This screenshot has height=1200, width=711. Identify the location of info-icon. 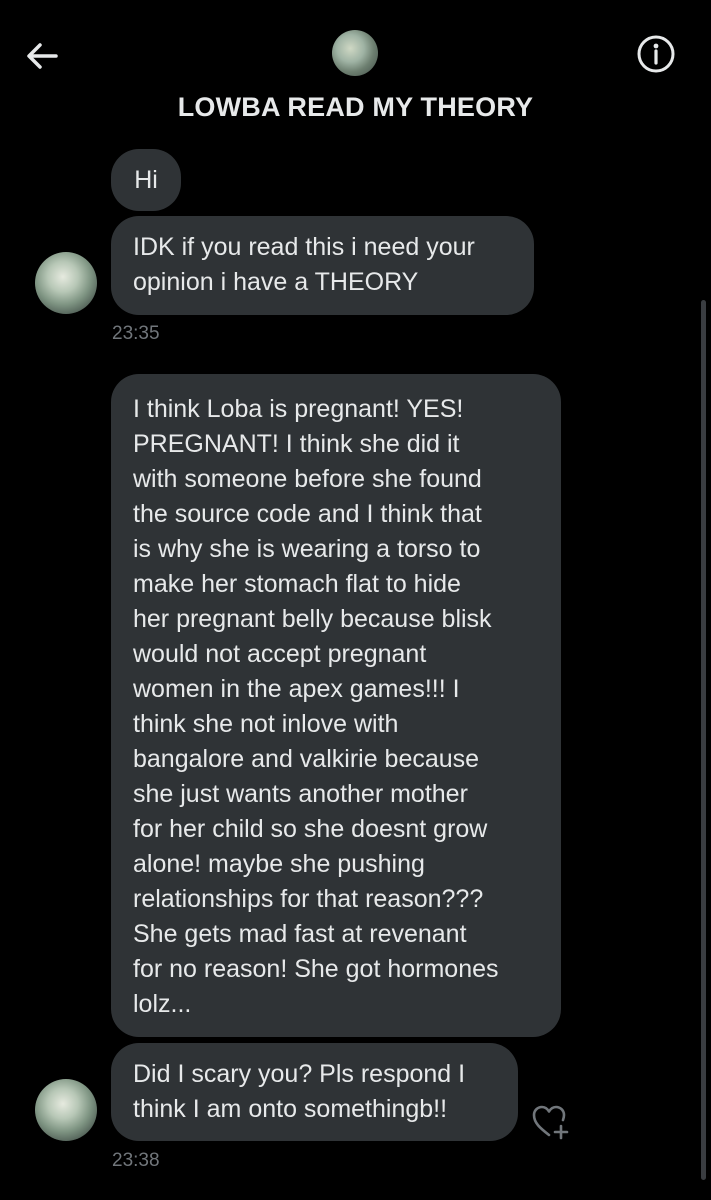
(656, 54).